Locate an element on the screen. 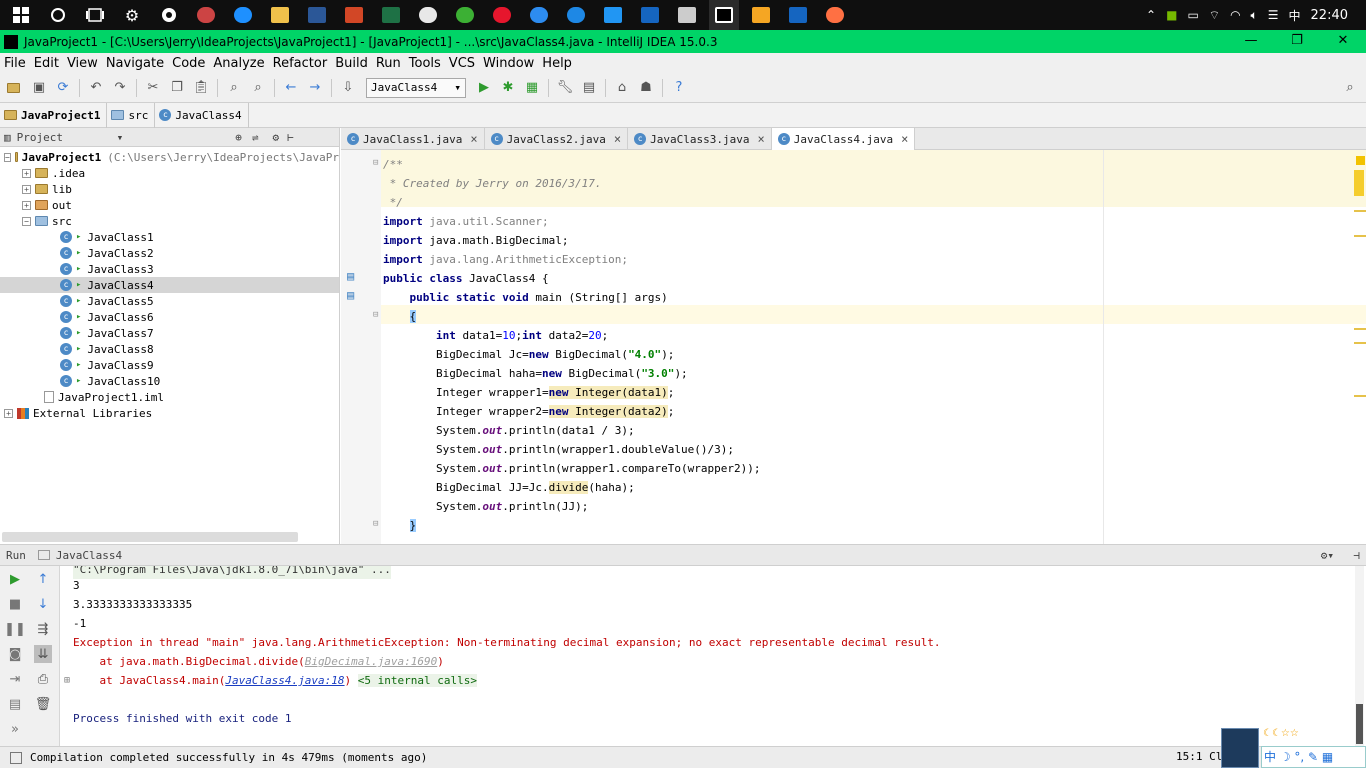 Image resolution: width=1366 pixels, height=768 pixels. menu-code: Code is located at coordinates (188, 63).